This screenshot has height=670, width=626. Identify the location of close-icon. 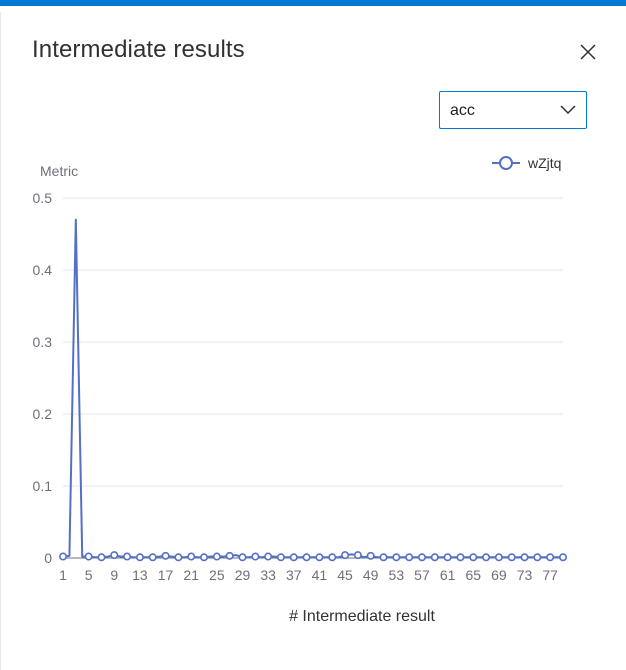
(588, 52).